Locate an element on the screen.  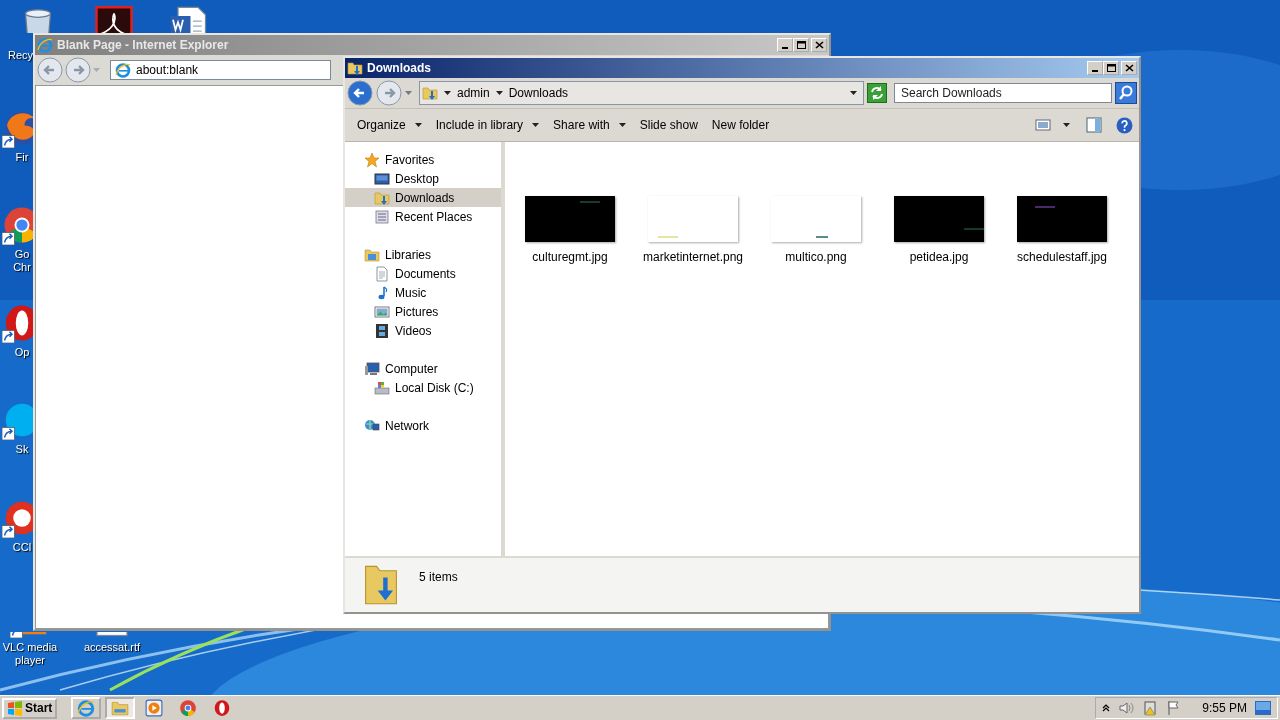
star-icon is located at coordinates (372, 159).